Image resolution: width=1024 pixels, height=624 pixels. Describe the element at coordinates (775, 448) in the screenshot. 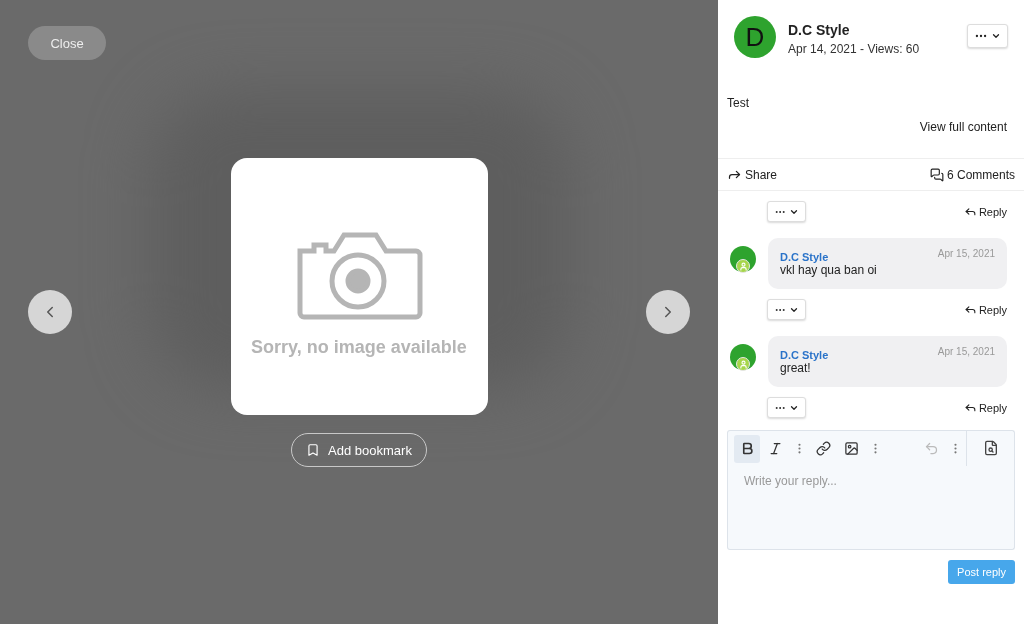

I see `italic-icon` at that location.